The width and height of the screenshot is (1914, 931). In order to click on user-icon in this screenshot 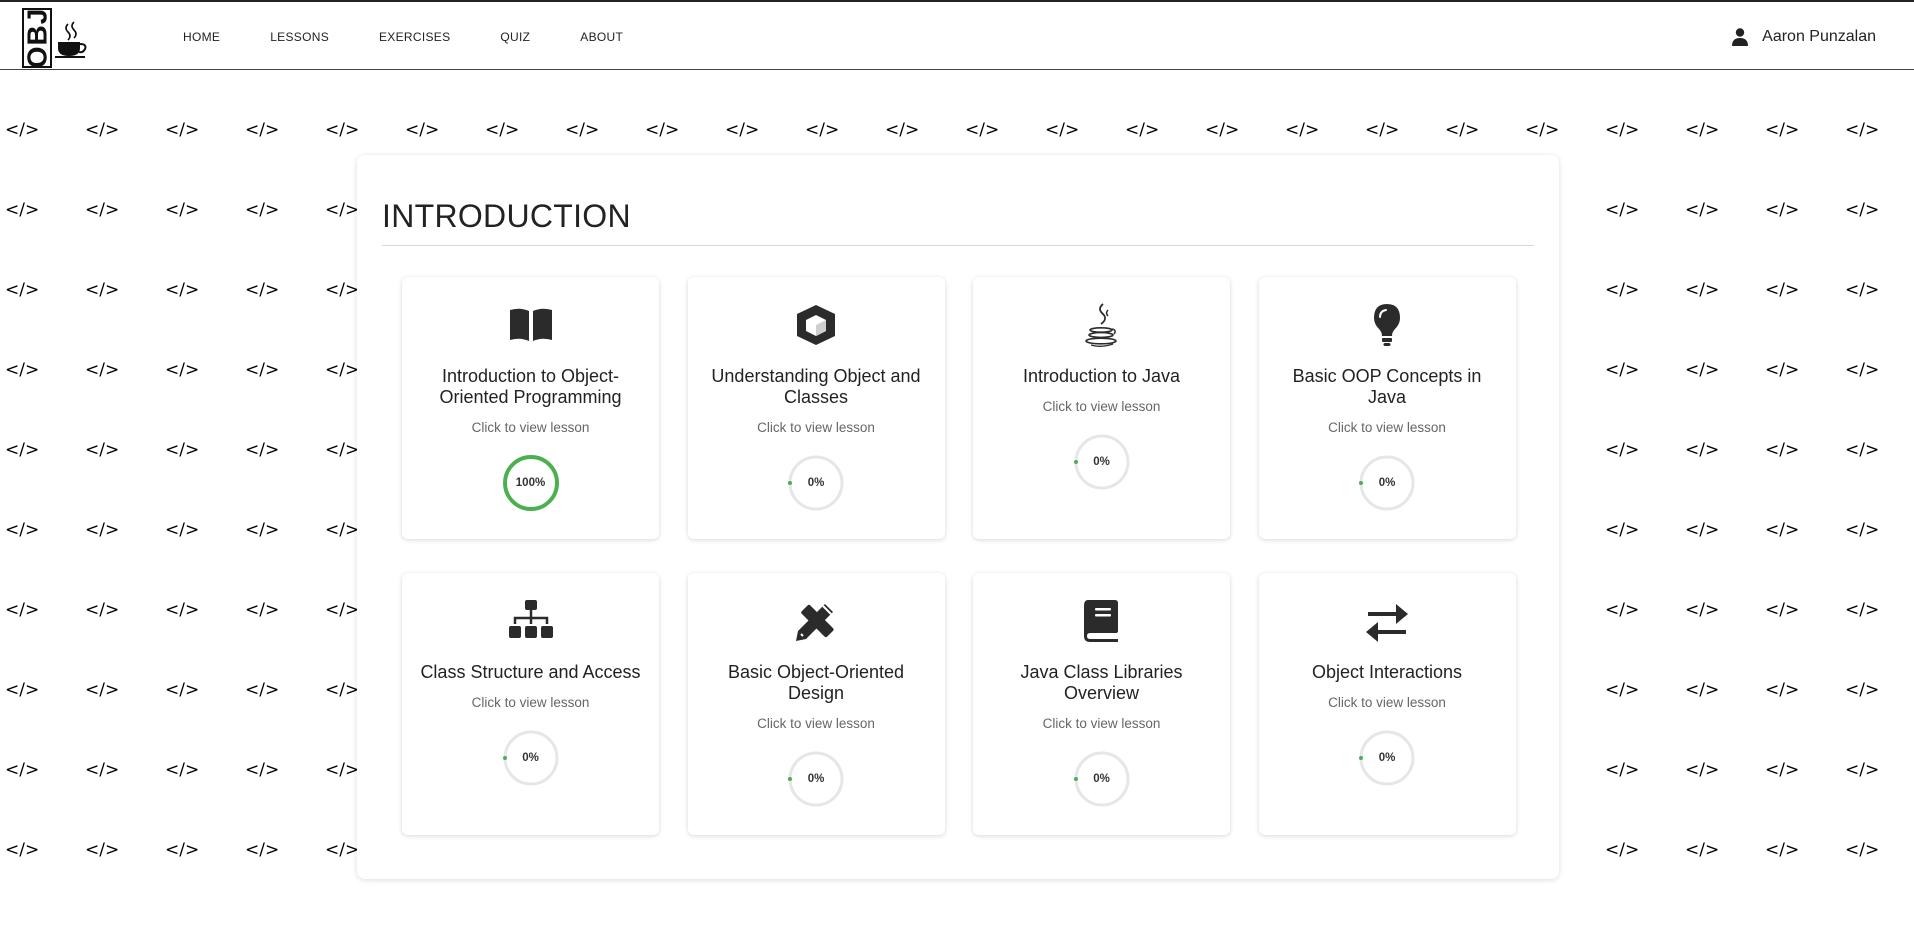, I will do `click(1740, 37)`.